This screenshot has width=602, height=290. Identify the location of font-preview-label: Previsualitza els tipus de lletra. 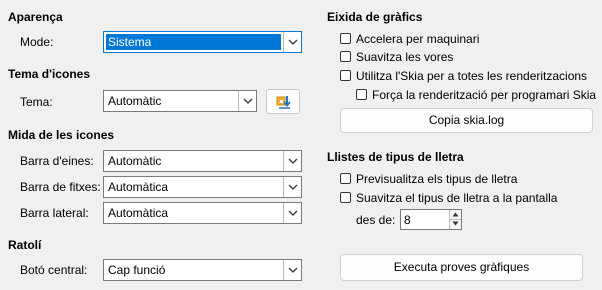
(436, 179).